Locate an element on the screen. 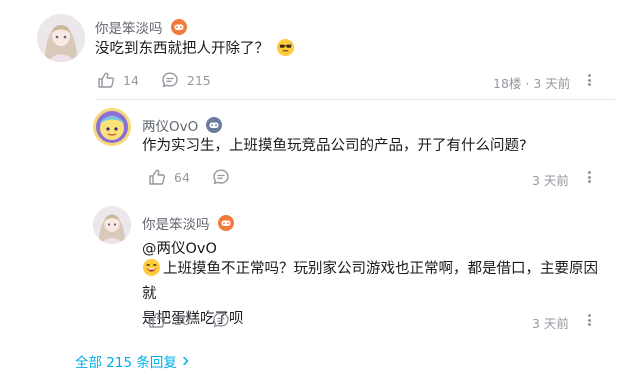 Image resolution: width=636 pixels, height=374 pixels. reply-actions: 20 is located at coordinates (200, 320).